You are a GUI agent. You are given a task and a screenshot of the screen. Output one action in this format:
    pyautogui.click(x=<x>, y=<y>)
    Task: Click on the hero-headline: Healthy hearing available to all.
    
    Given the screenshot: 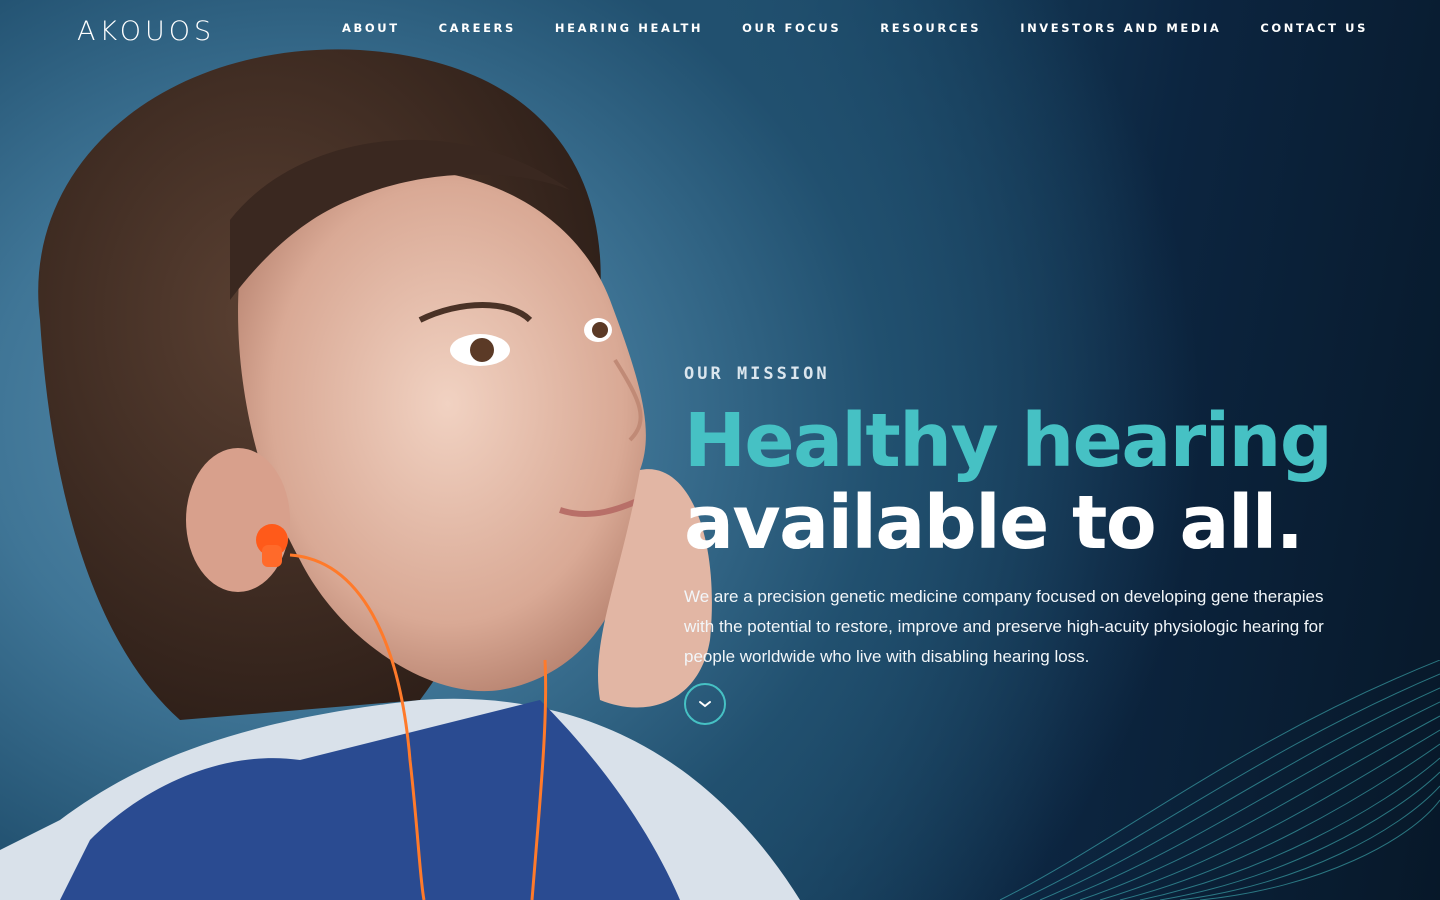 What is the action you would take?
    pyautogui.click(x=1024, y=482)
    